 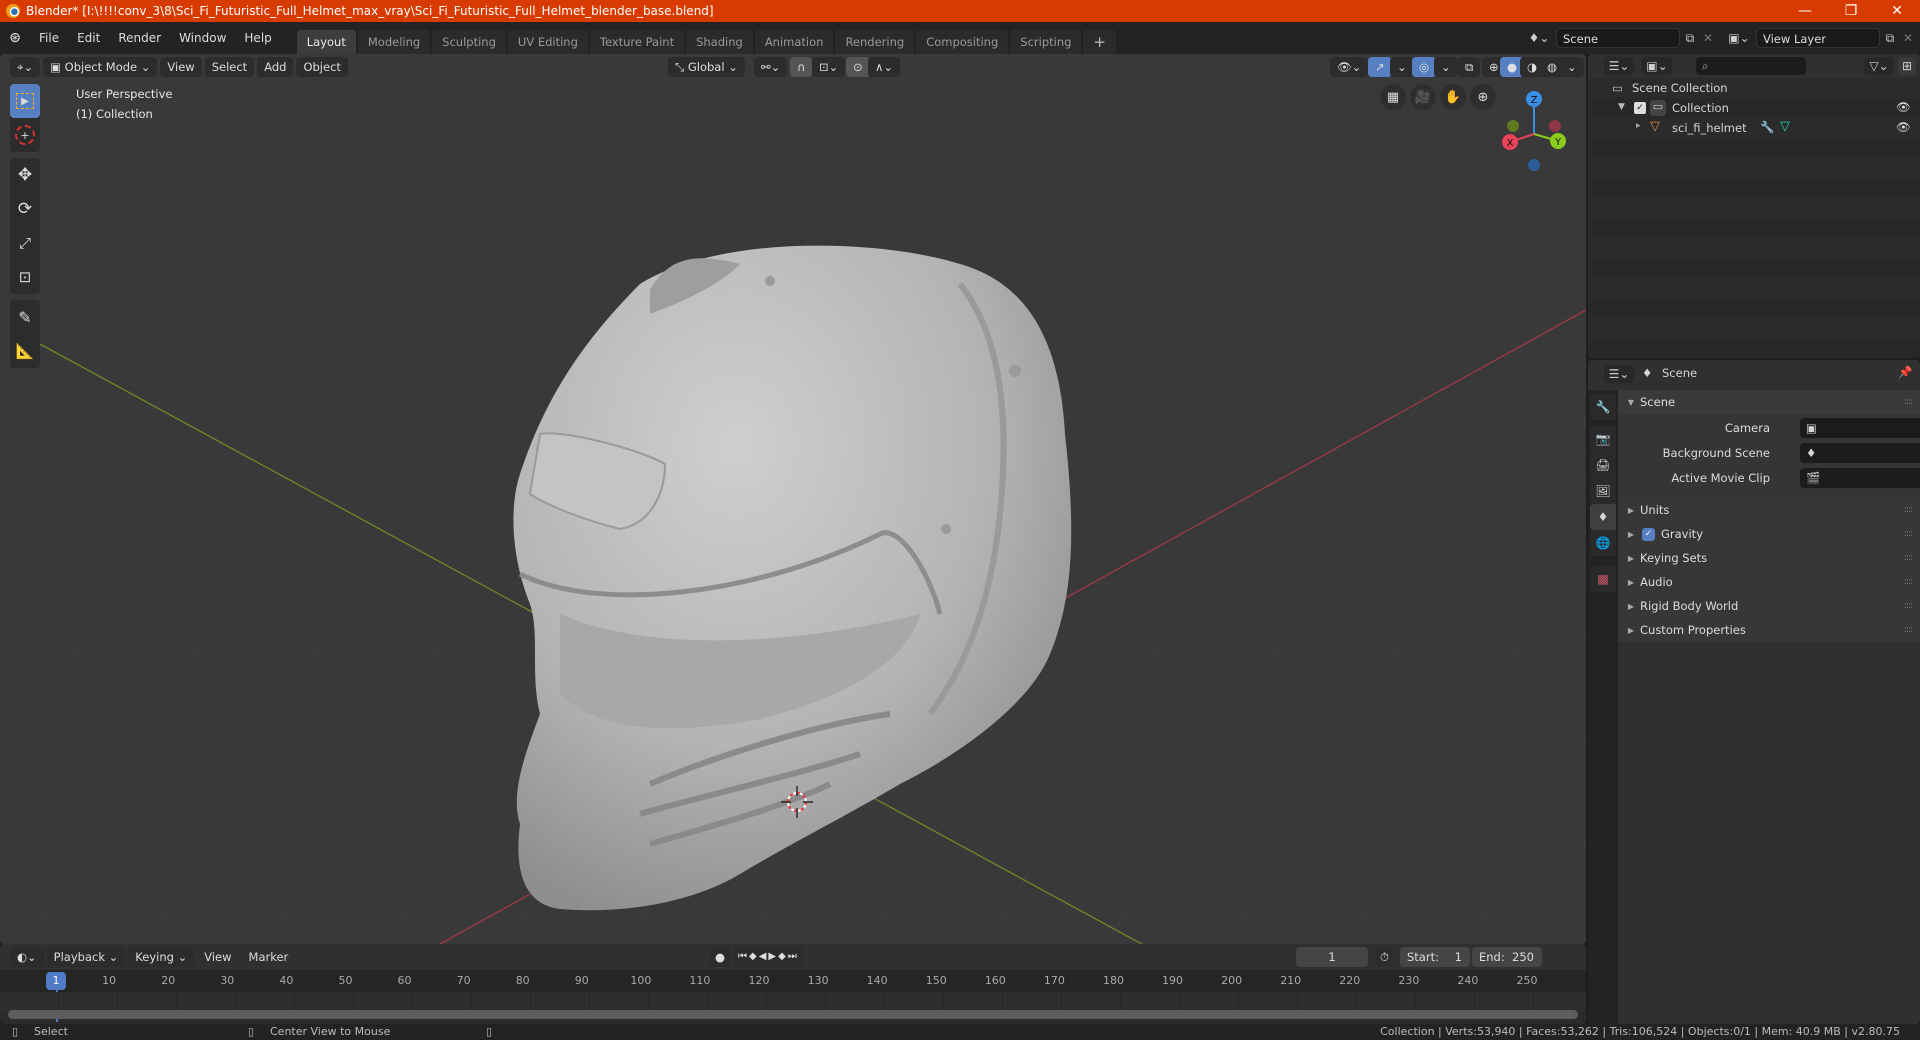 What do you see at coordinates (773, 956) in the screenshot?
I see `play-icon: ▶` at bounding box center [773, 956].